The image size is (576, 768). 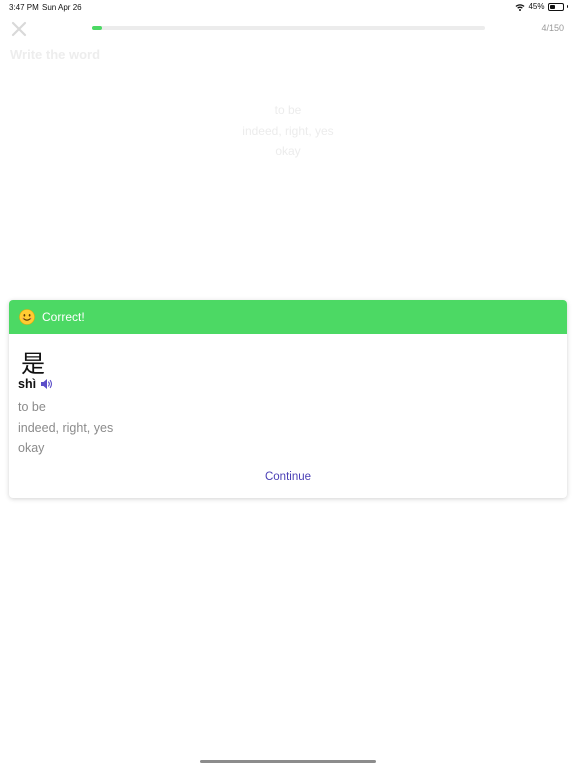 I want to click on wifi-icon, so click(x=520, y=7).